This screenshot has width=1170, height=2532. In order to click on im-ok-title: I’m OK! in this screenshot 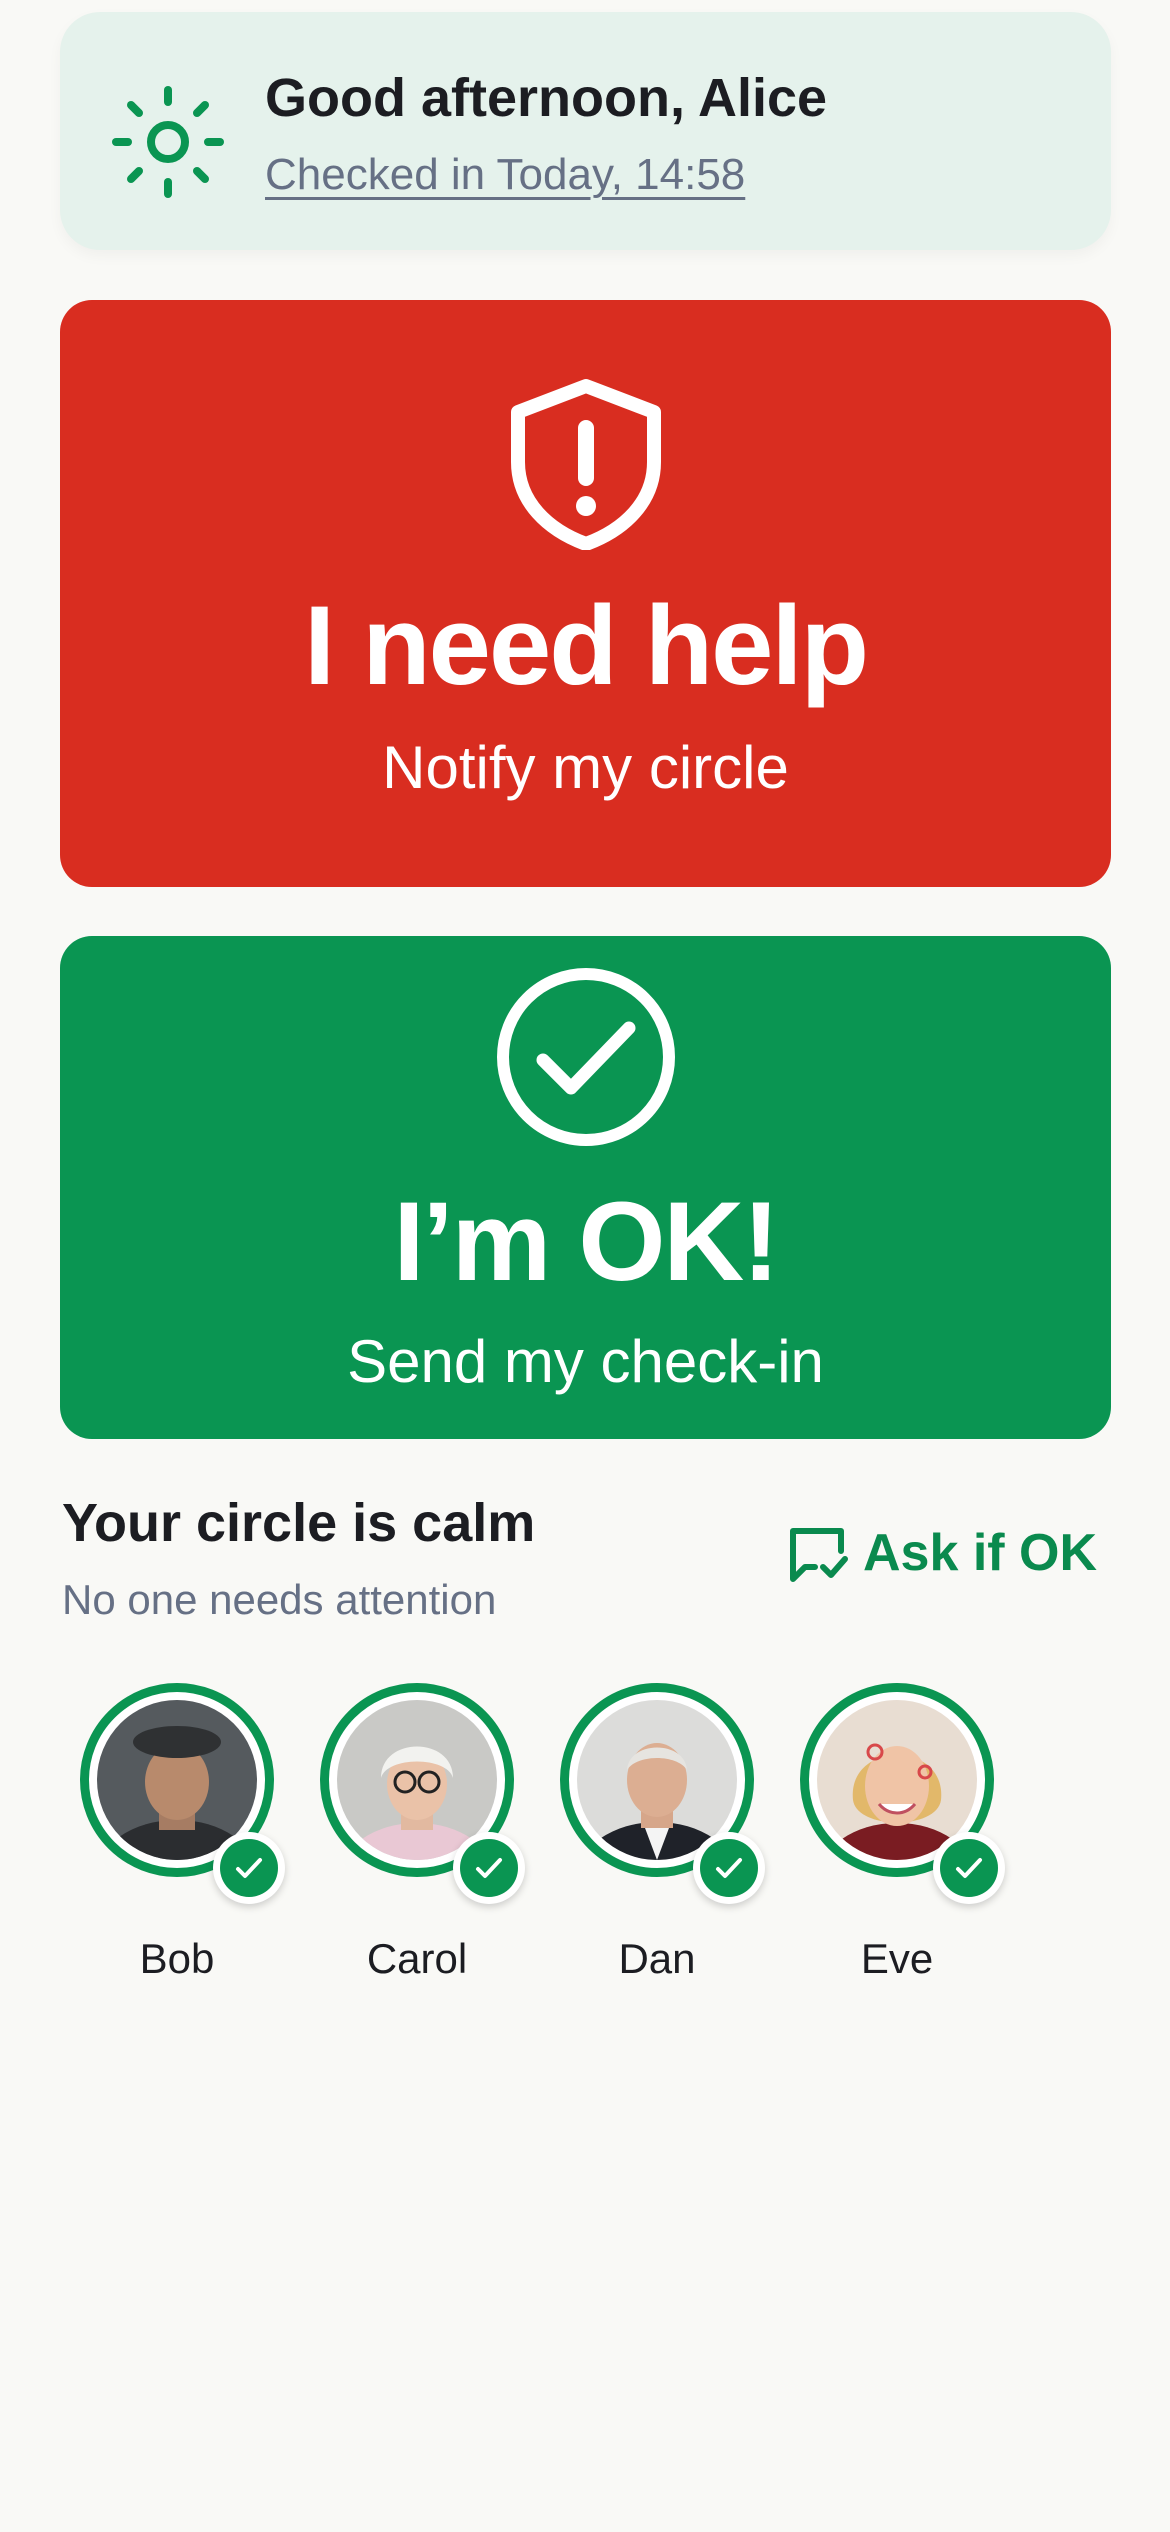, I will do `click(586, 1241)`.